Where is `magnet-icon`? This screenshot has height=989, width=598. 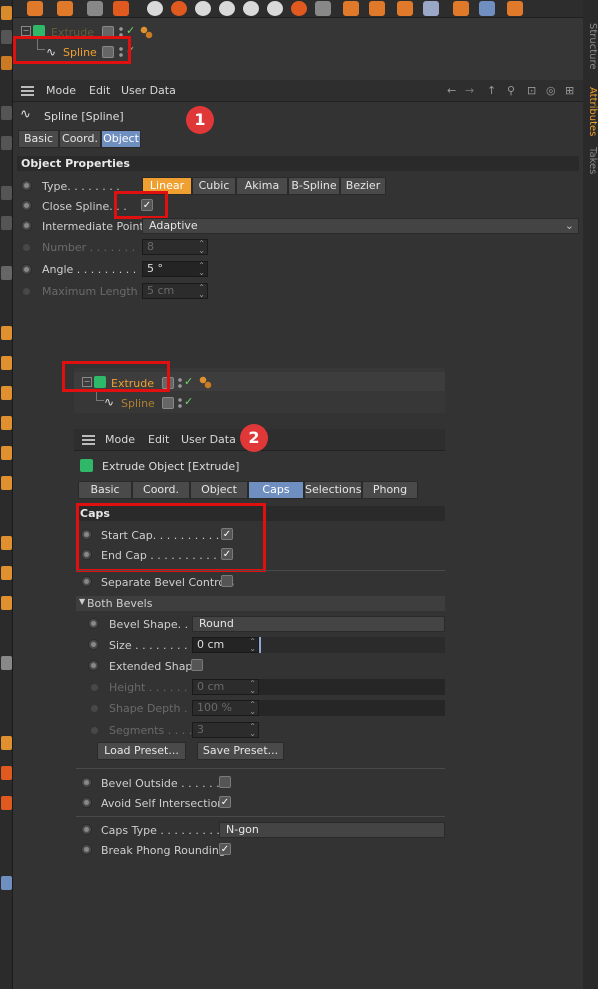 magnet-icon is located at coordinates (323, 8).